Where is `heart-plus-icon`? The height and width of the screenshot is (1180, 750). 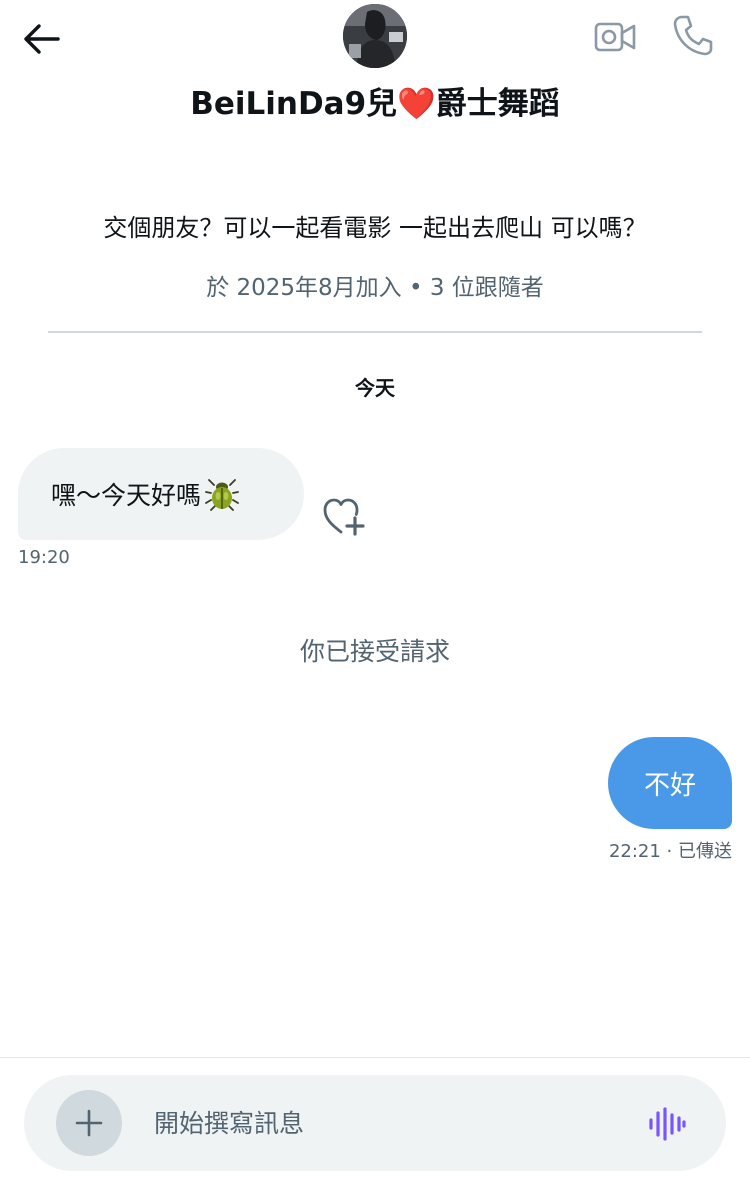 heart-plus-icon is located at coordinates (344, 517).